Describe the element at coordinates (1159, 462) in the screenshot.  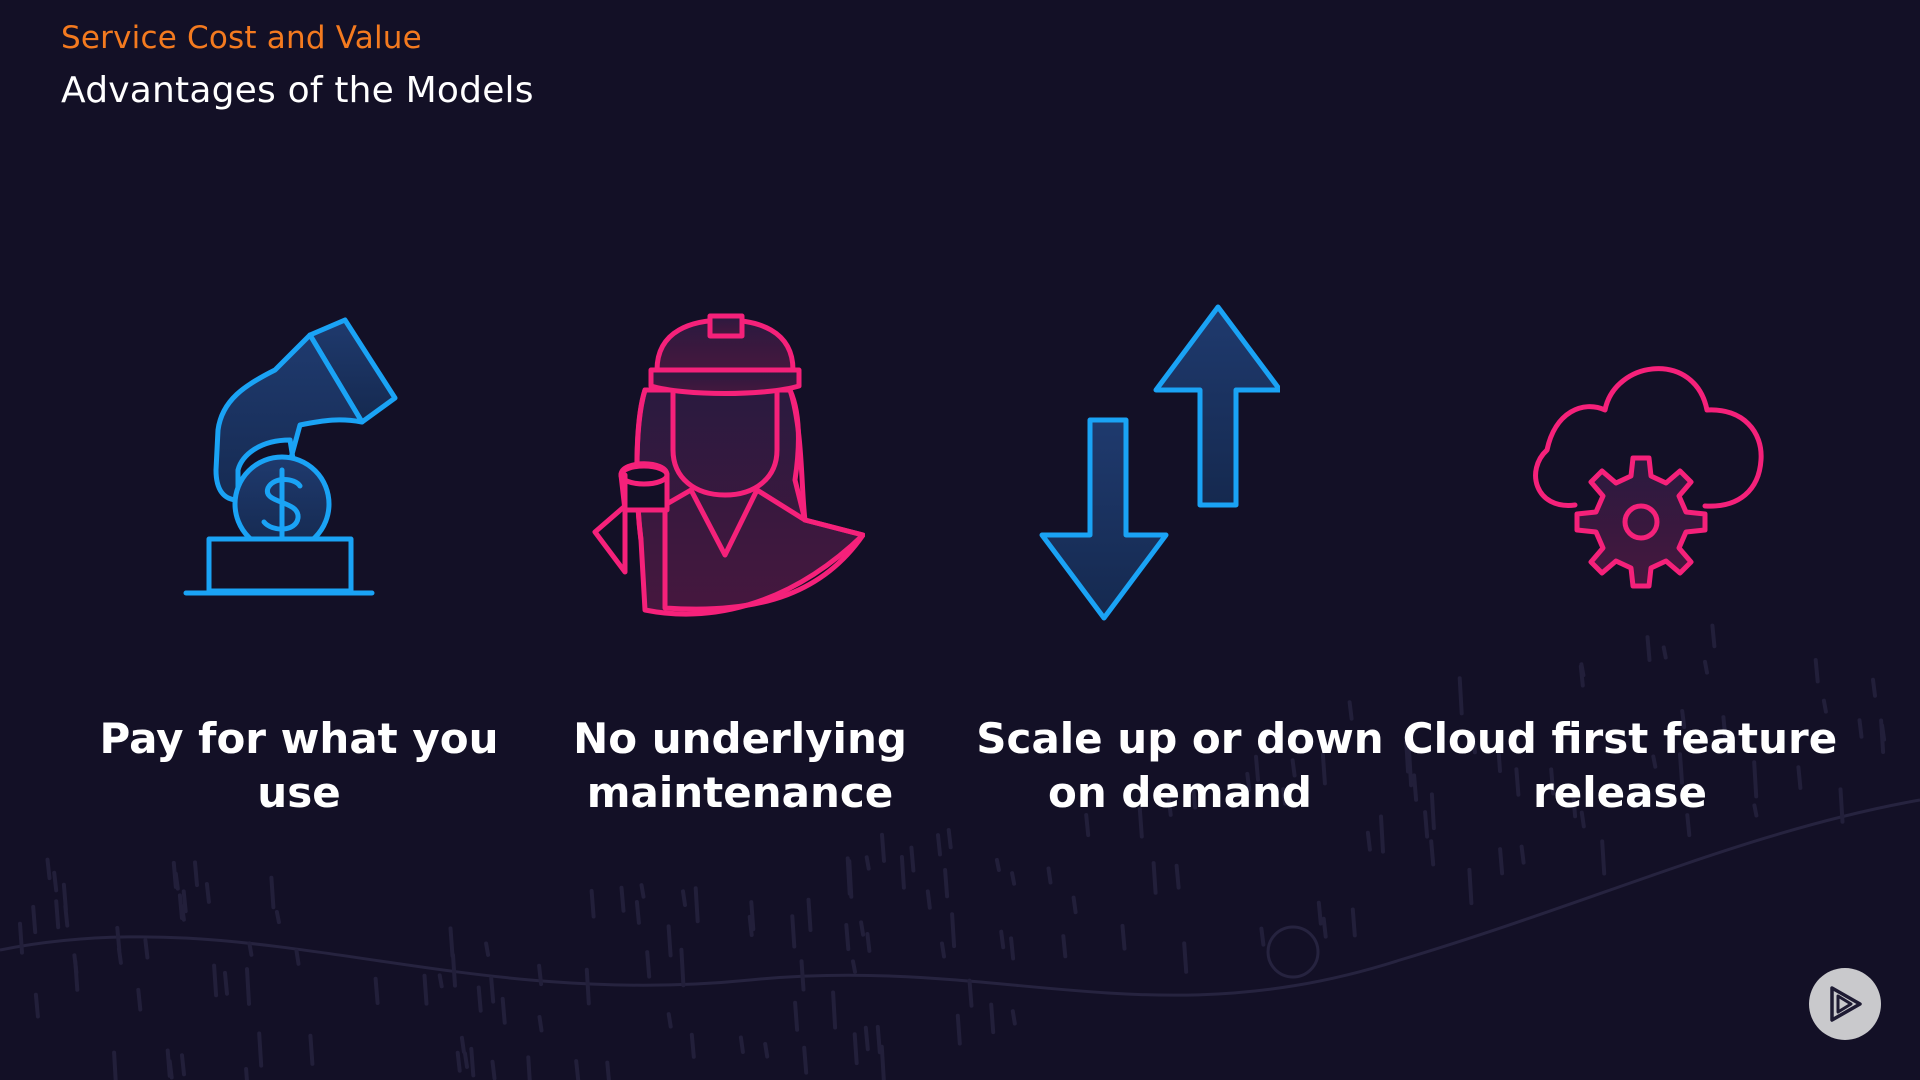
I see `scale-arrows-icon` at that location.